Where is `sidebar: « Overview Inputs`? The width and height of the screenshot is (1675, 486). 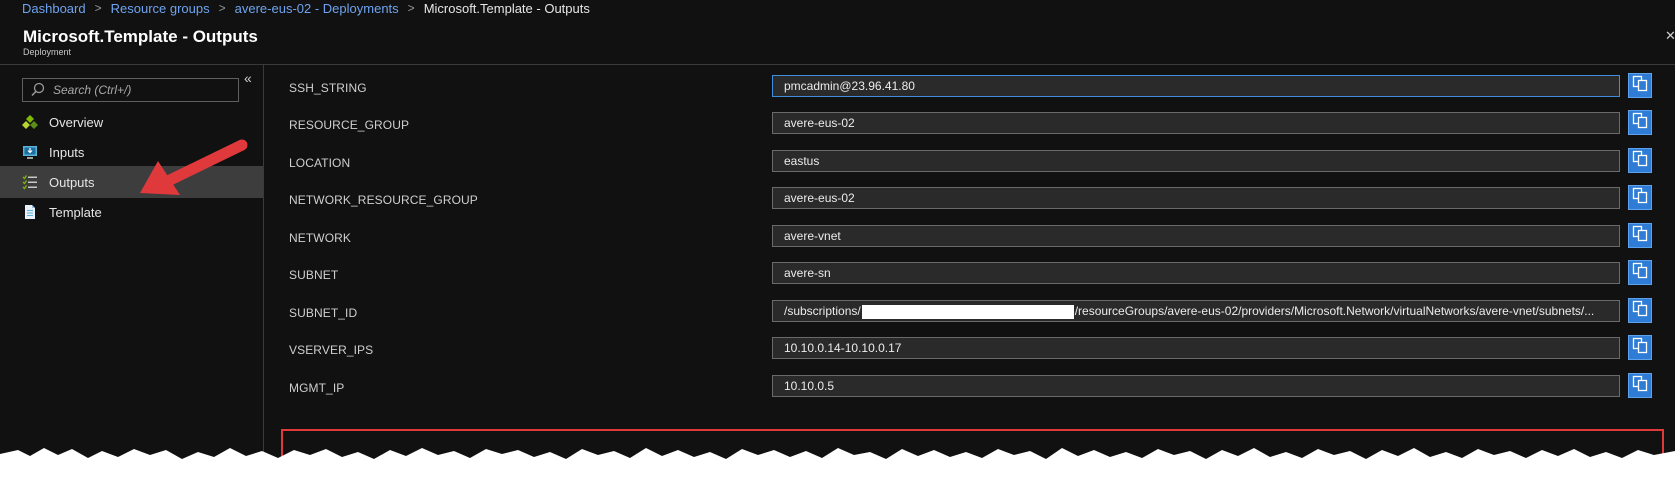
sidebar: « Overview Inputs is located at coordinates (132, 275).